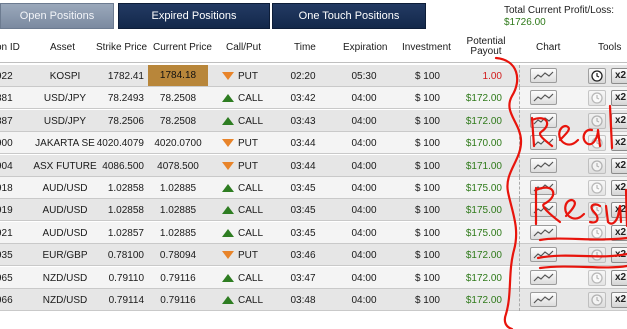 This screenshot has width=627, height=329. Describe the element at coordinates (303, 278) in the screenshot. I see `open-time: 03:47` at that location.